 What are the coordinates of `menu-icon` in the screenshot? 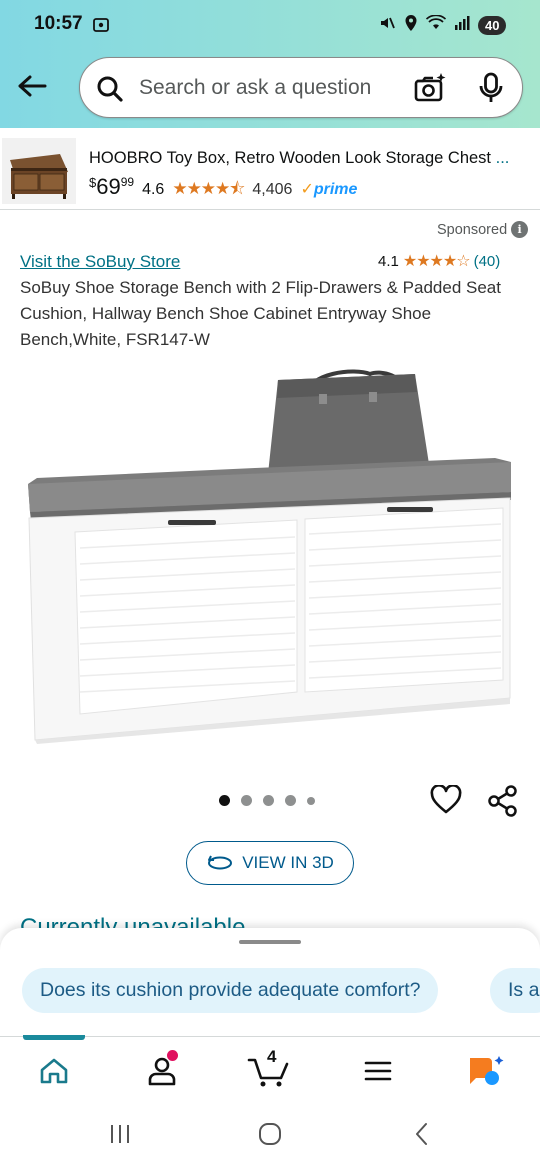 It's located at (378, 1071).